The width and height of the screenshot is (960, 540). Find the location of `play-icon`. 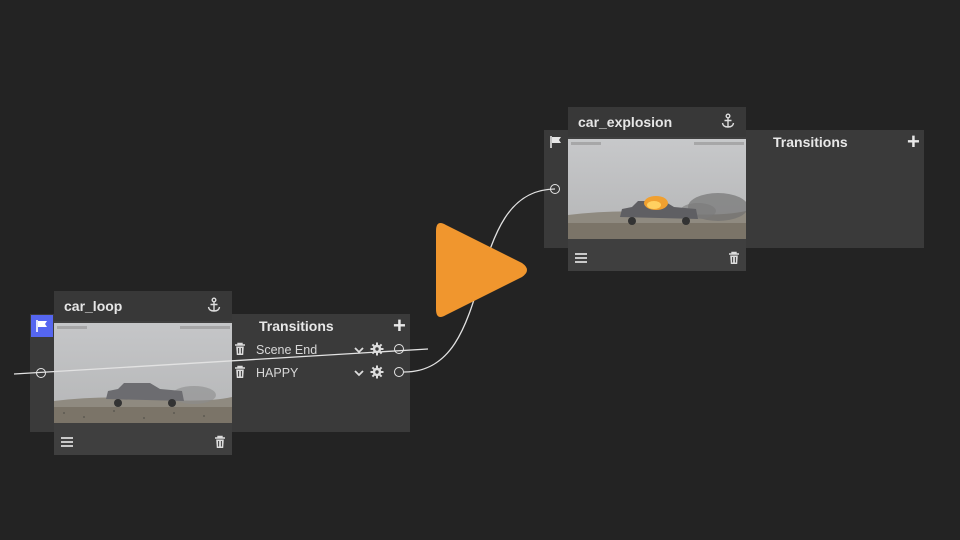

play-icon is located at coordinates (481, 270).